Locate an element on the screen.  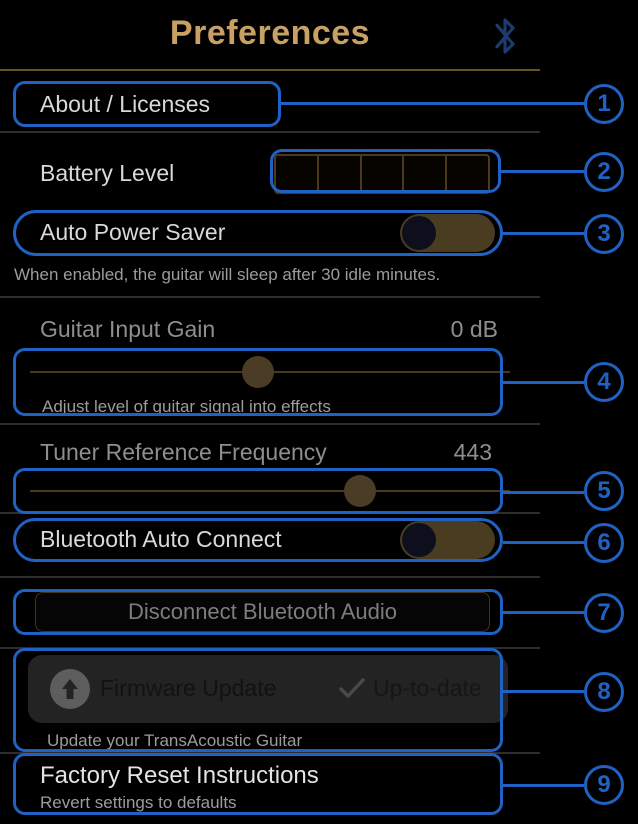
about-licenses-label: About / Licenses is located at coordinates (125, 104).